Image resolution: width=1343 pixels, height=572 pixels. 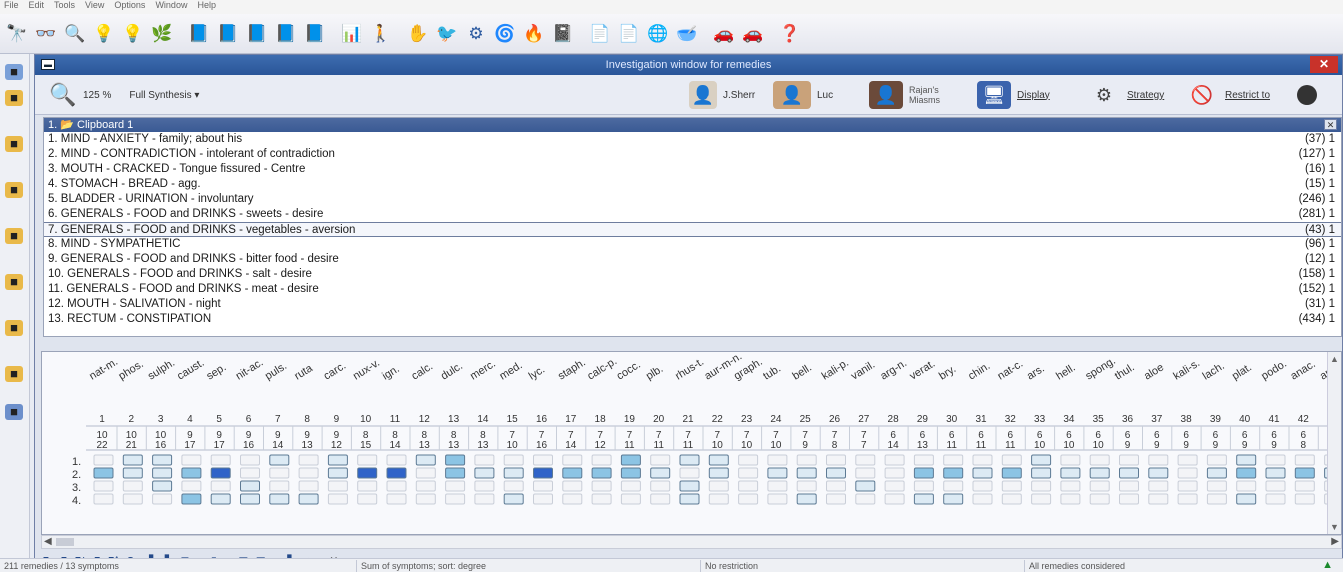 I want to click on remedy-name: lach., so click(x=1214, y=371).